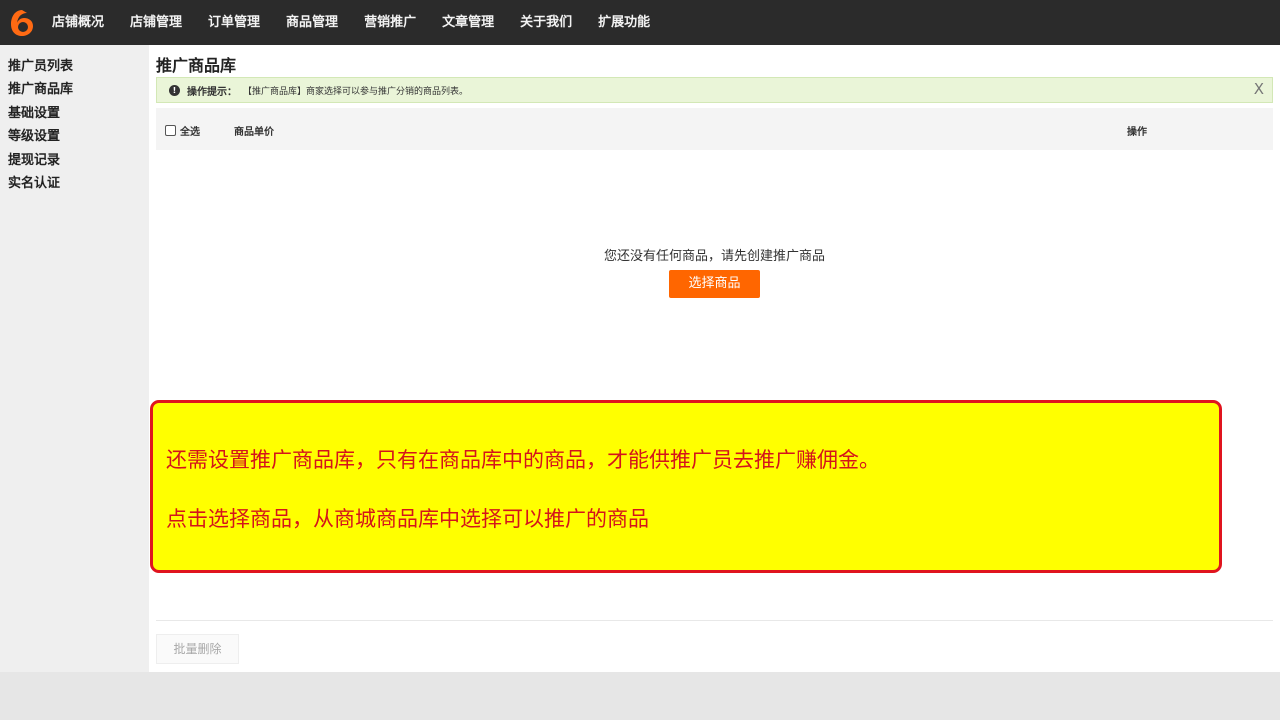  I want to click on empty-state-message: 您还没有任何商品，请先创建推广商品, so click(714, 256).